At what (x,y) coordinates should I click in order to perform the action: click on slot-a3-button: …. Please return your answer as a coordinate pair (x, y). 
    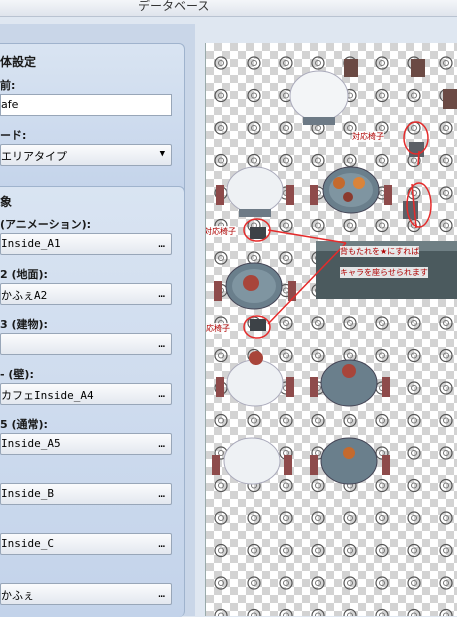
    Looking at the image, I should click on (86, 344).